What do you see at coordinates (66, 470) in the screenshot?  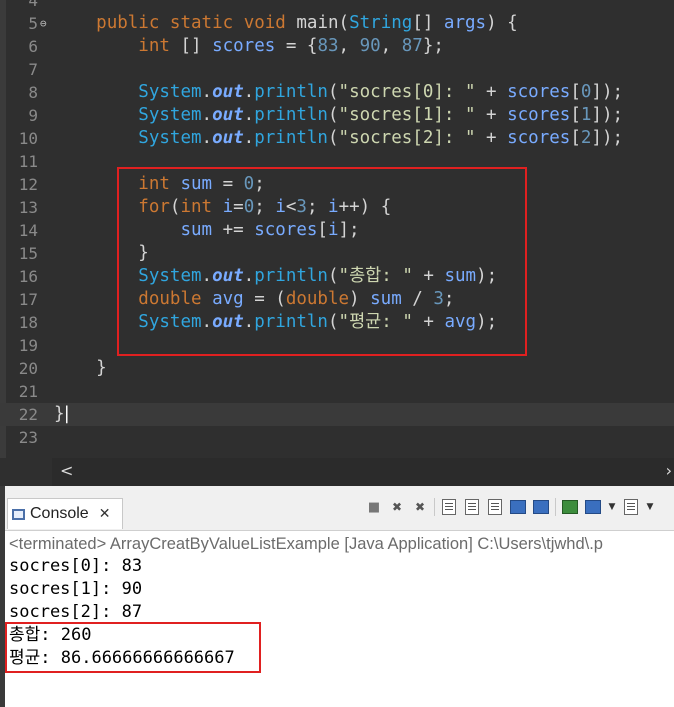 I see `scroll-left-icon: <` at bounding box center [66, 470].